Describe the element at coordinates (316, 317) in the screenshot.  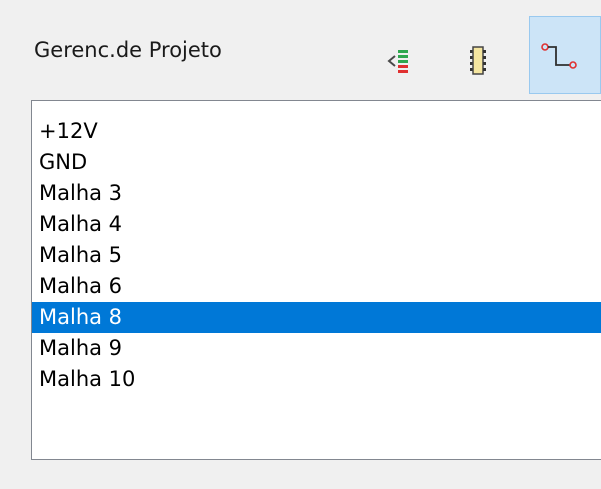
I see `net-item-selected: Malha 8` at that location.